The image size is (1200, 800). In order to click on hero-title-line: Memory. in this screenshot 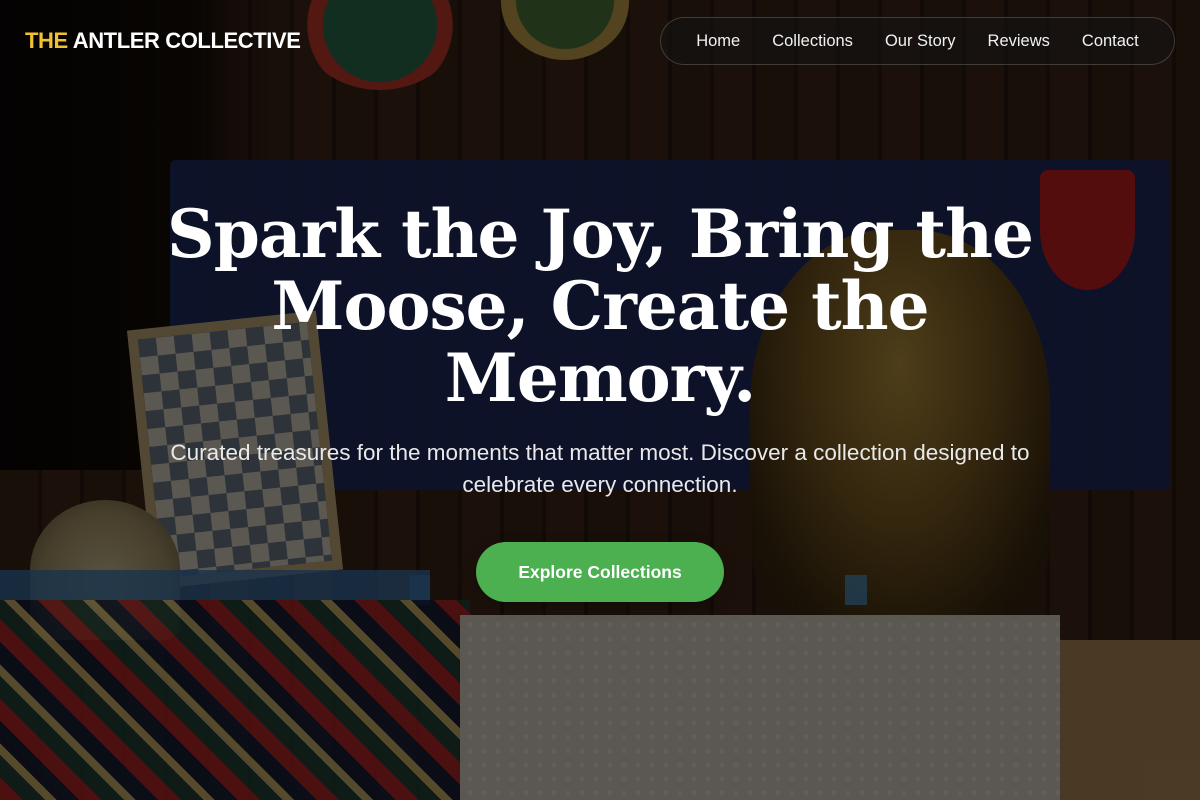, I will do `click(600, 378)`.